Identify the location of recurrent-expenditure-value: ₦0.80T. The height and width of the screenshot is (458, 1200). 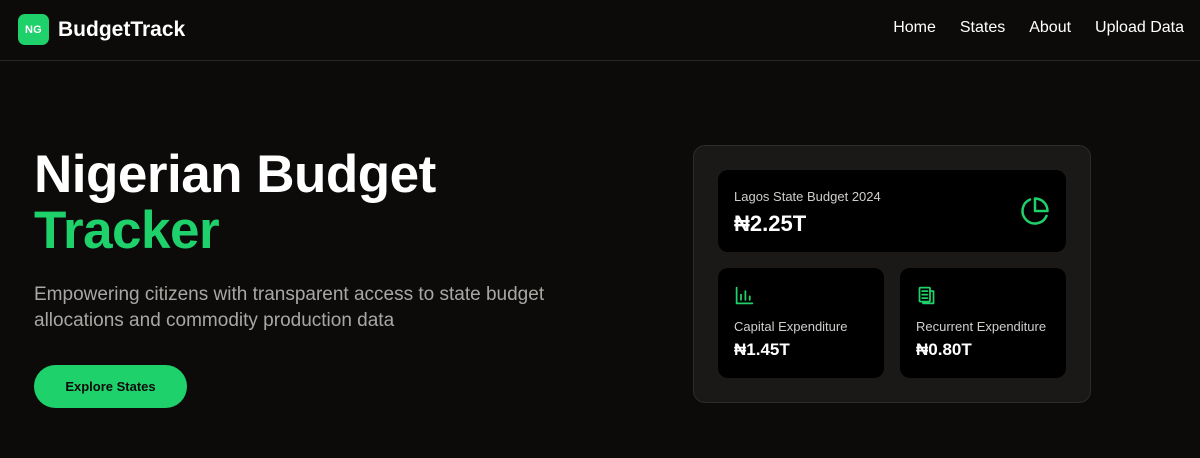
(944, 349).